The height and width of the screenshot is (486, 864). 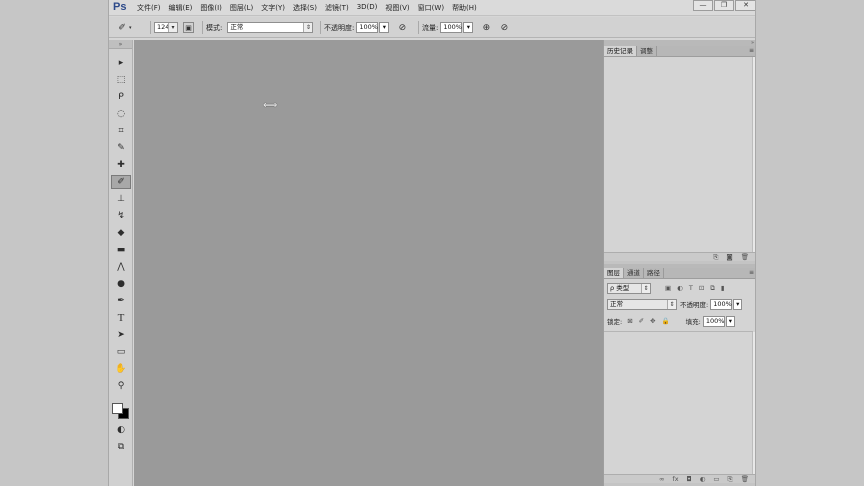 I want to click on chevron-down-icon: ⇕, so click(x=645, y=288).